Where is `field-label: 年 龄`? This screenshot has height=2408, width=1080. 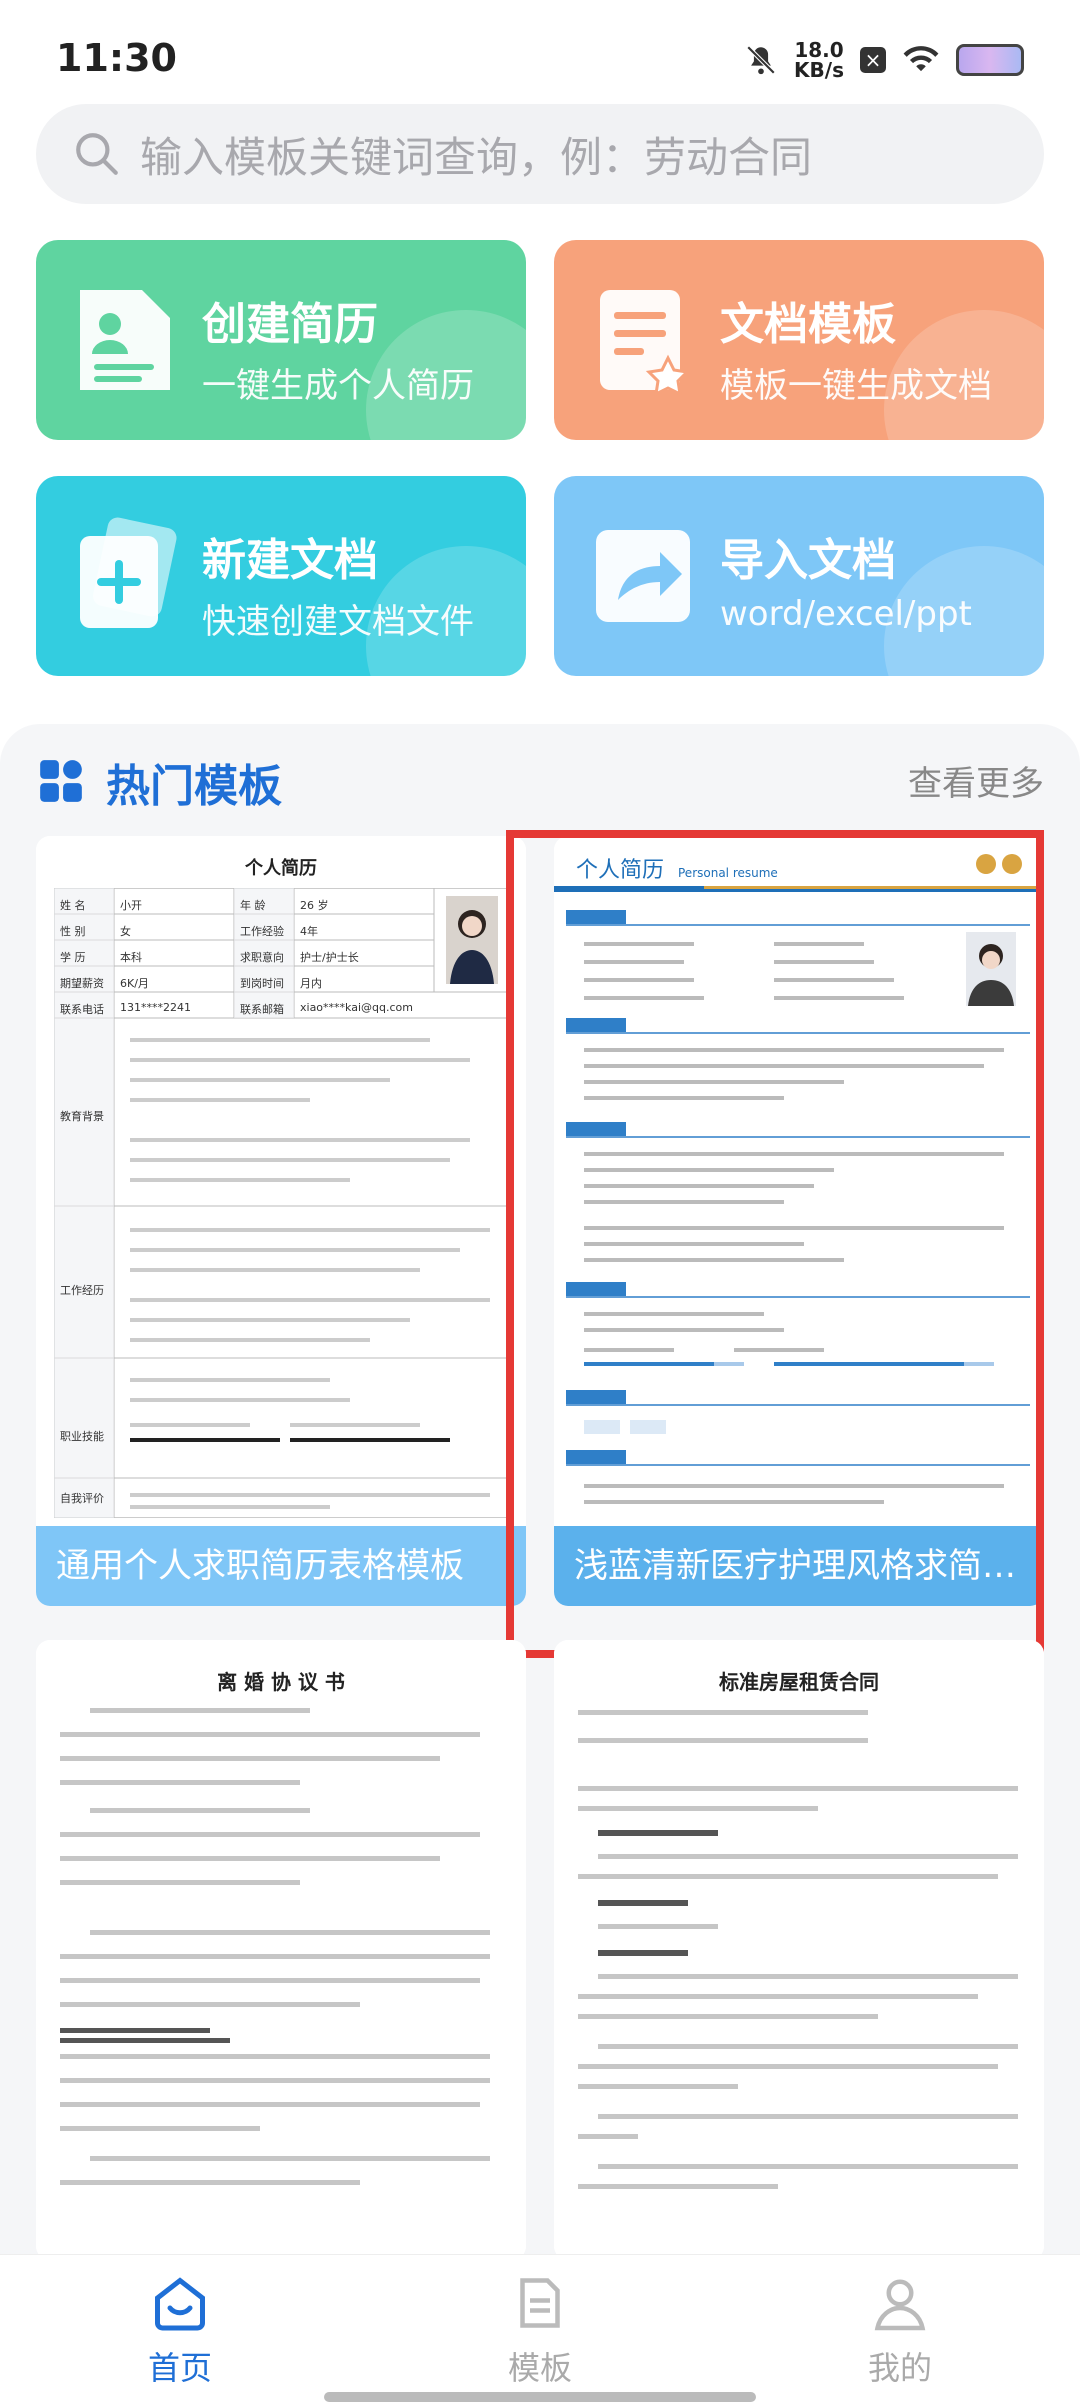
field-label: 年 龄 is located at coordinates (253, 905).